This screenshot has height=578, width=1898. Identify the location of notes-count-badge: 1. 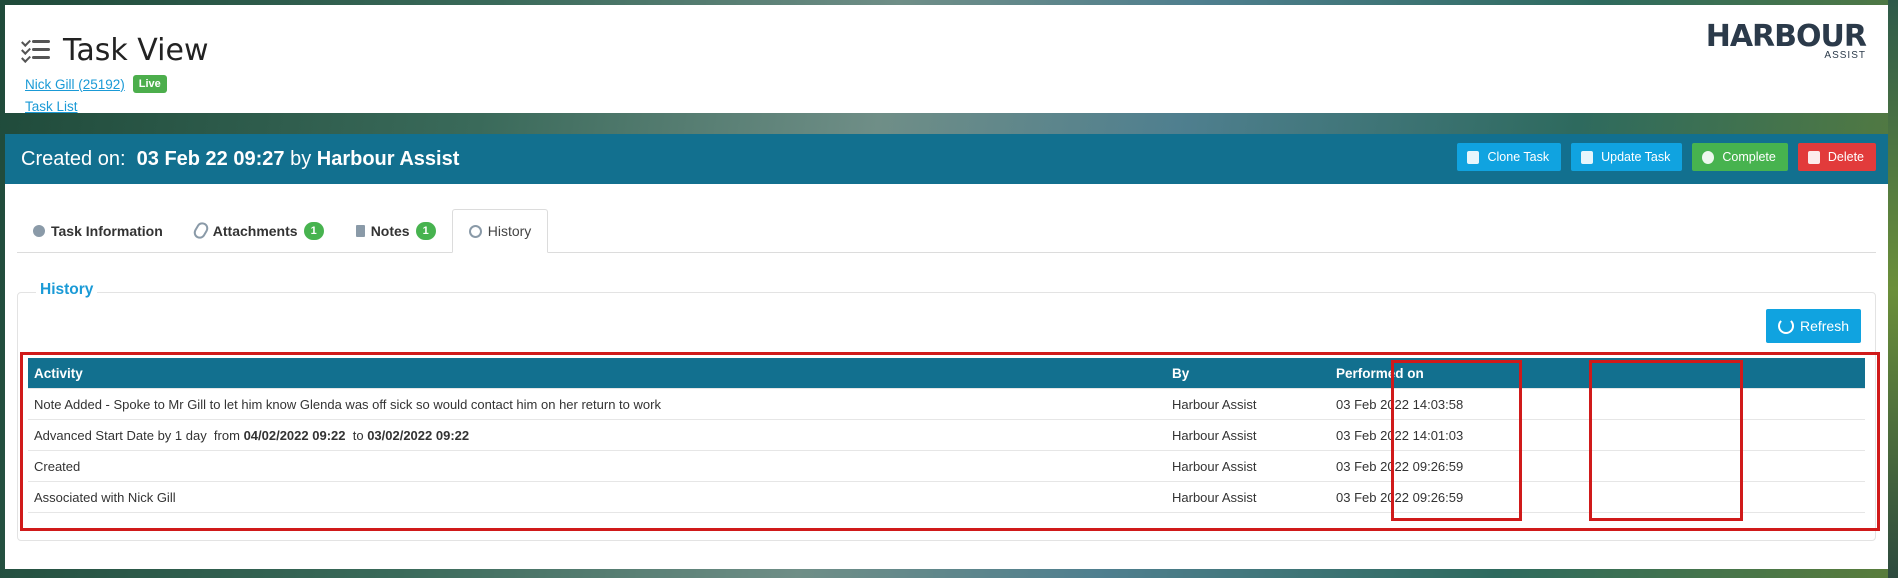
(425, 230).